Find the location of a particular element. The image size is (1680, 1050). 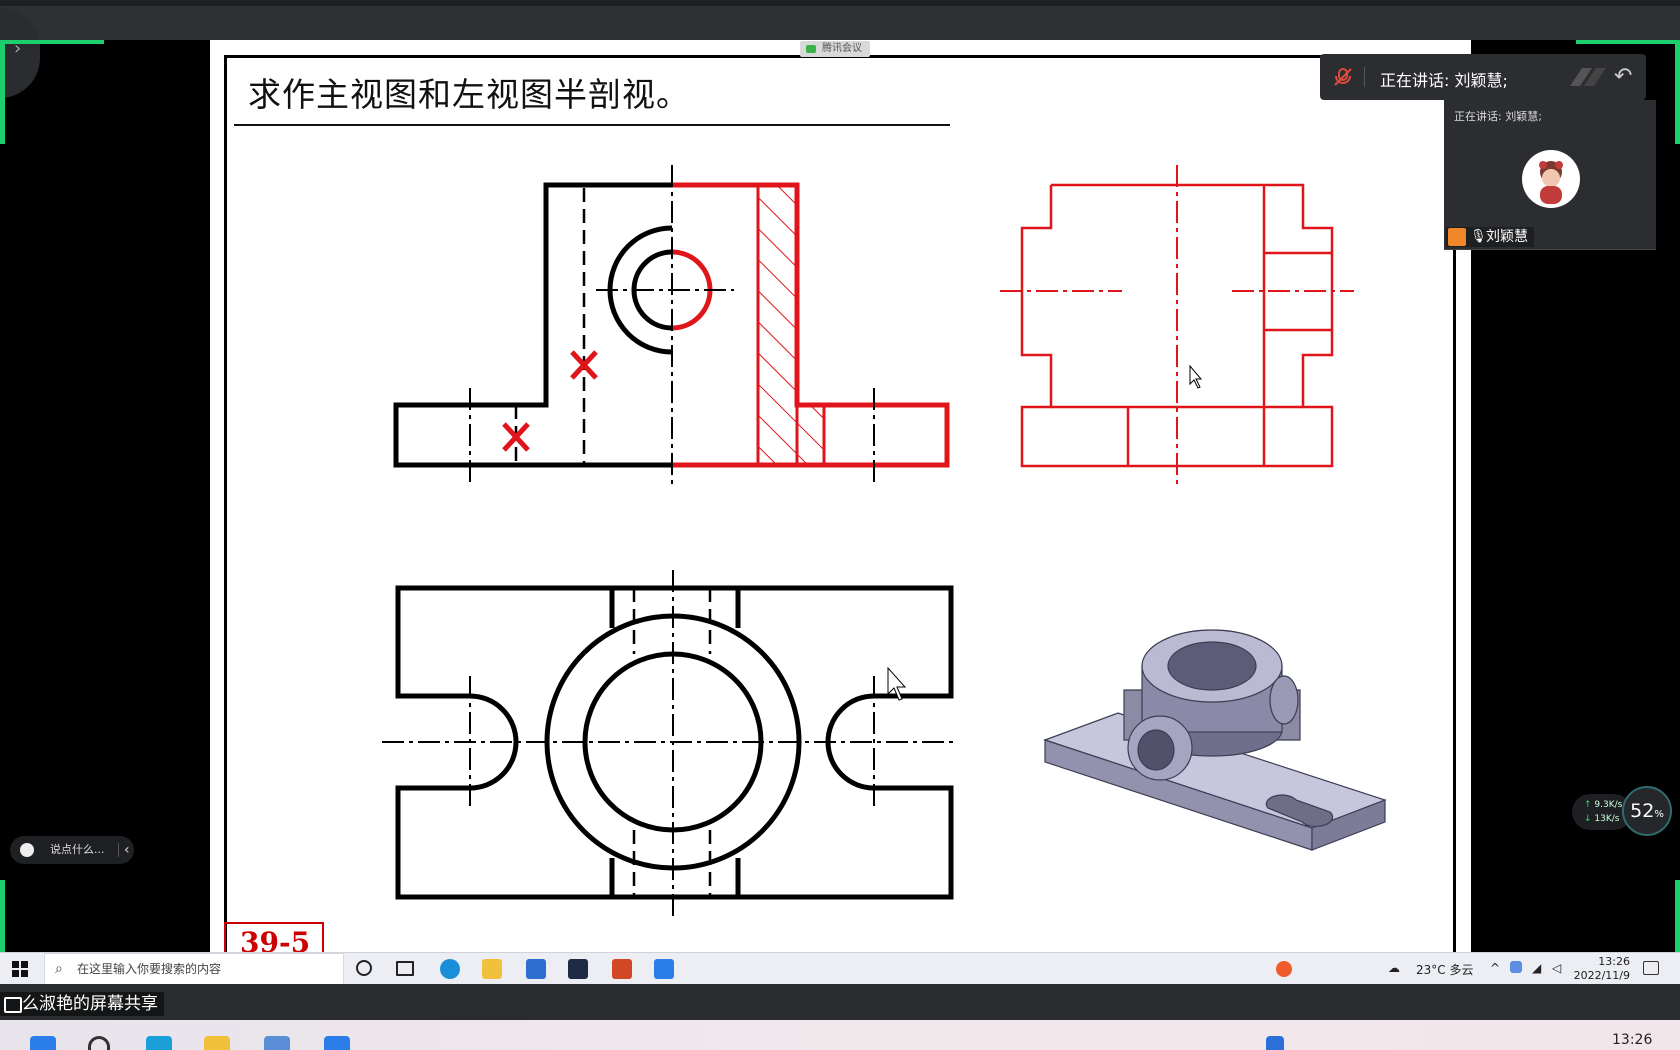

participant-name-tag: 🎙 刘颖慧 is located at coordinates (1490, 237).